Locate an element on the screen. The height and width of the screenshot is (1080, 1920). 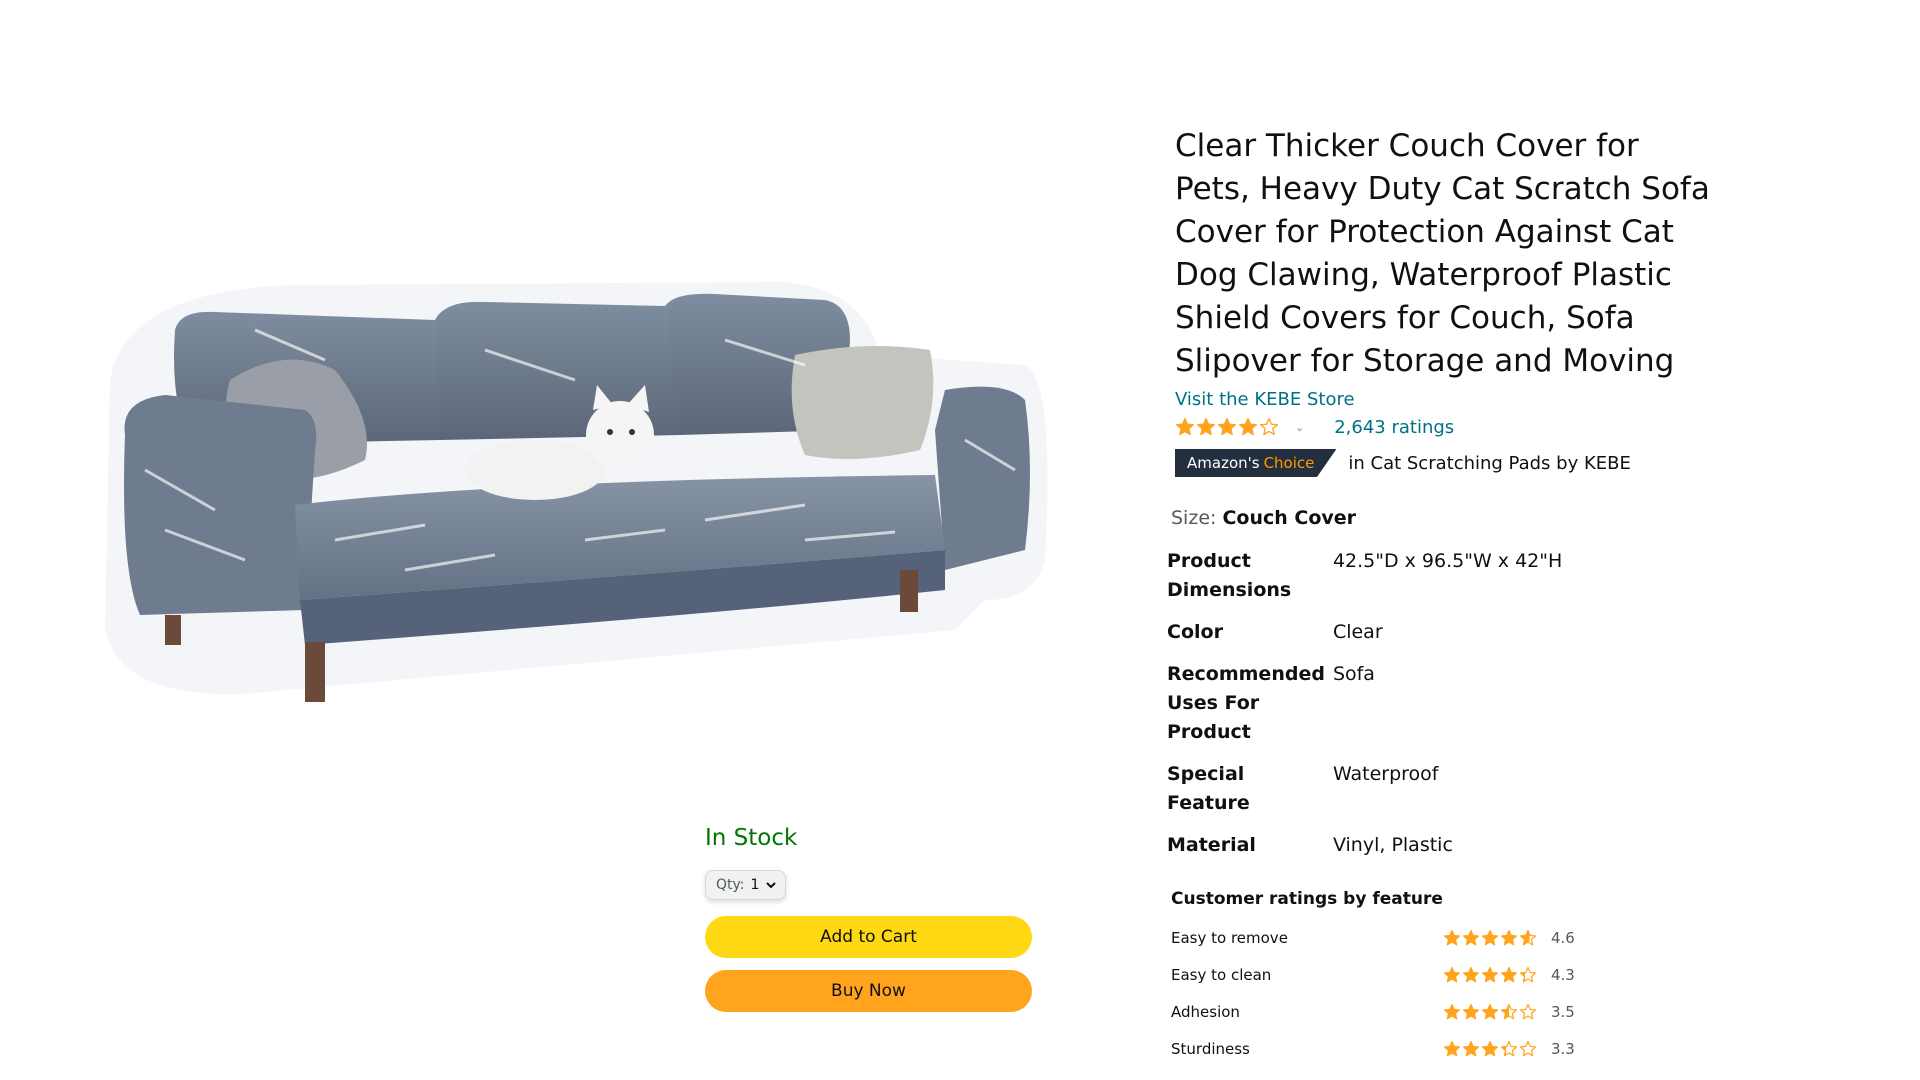
feature-score: 4.3 is located at coordinates (1563, 974).